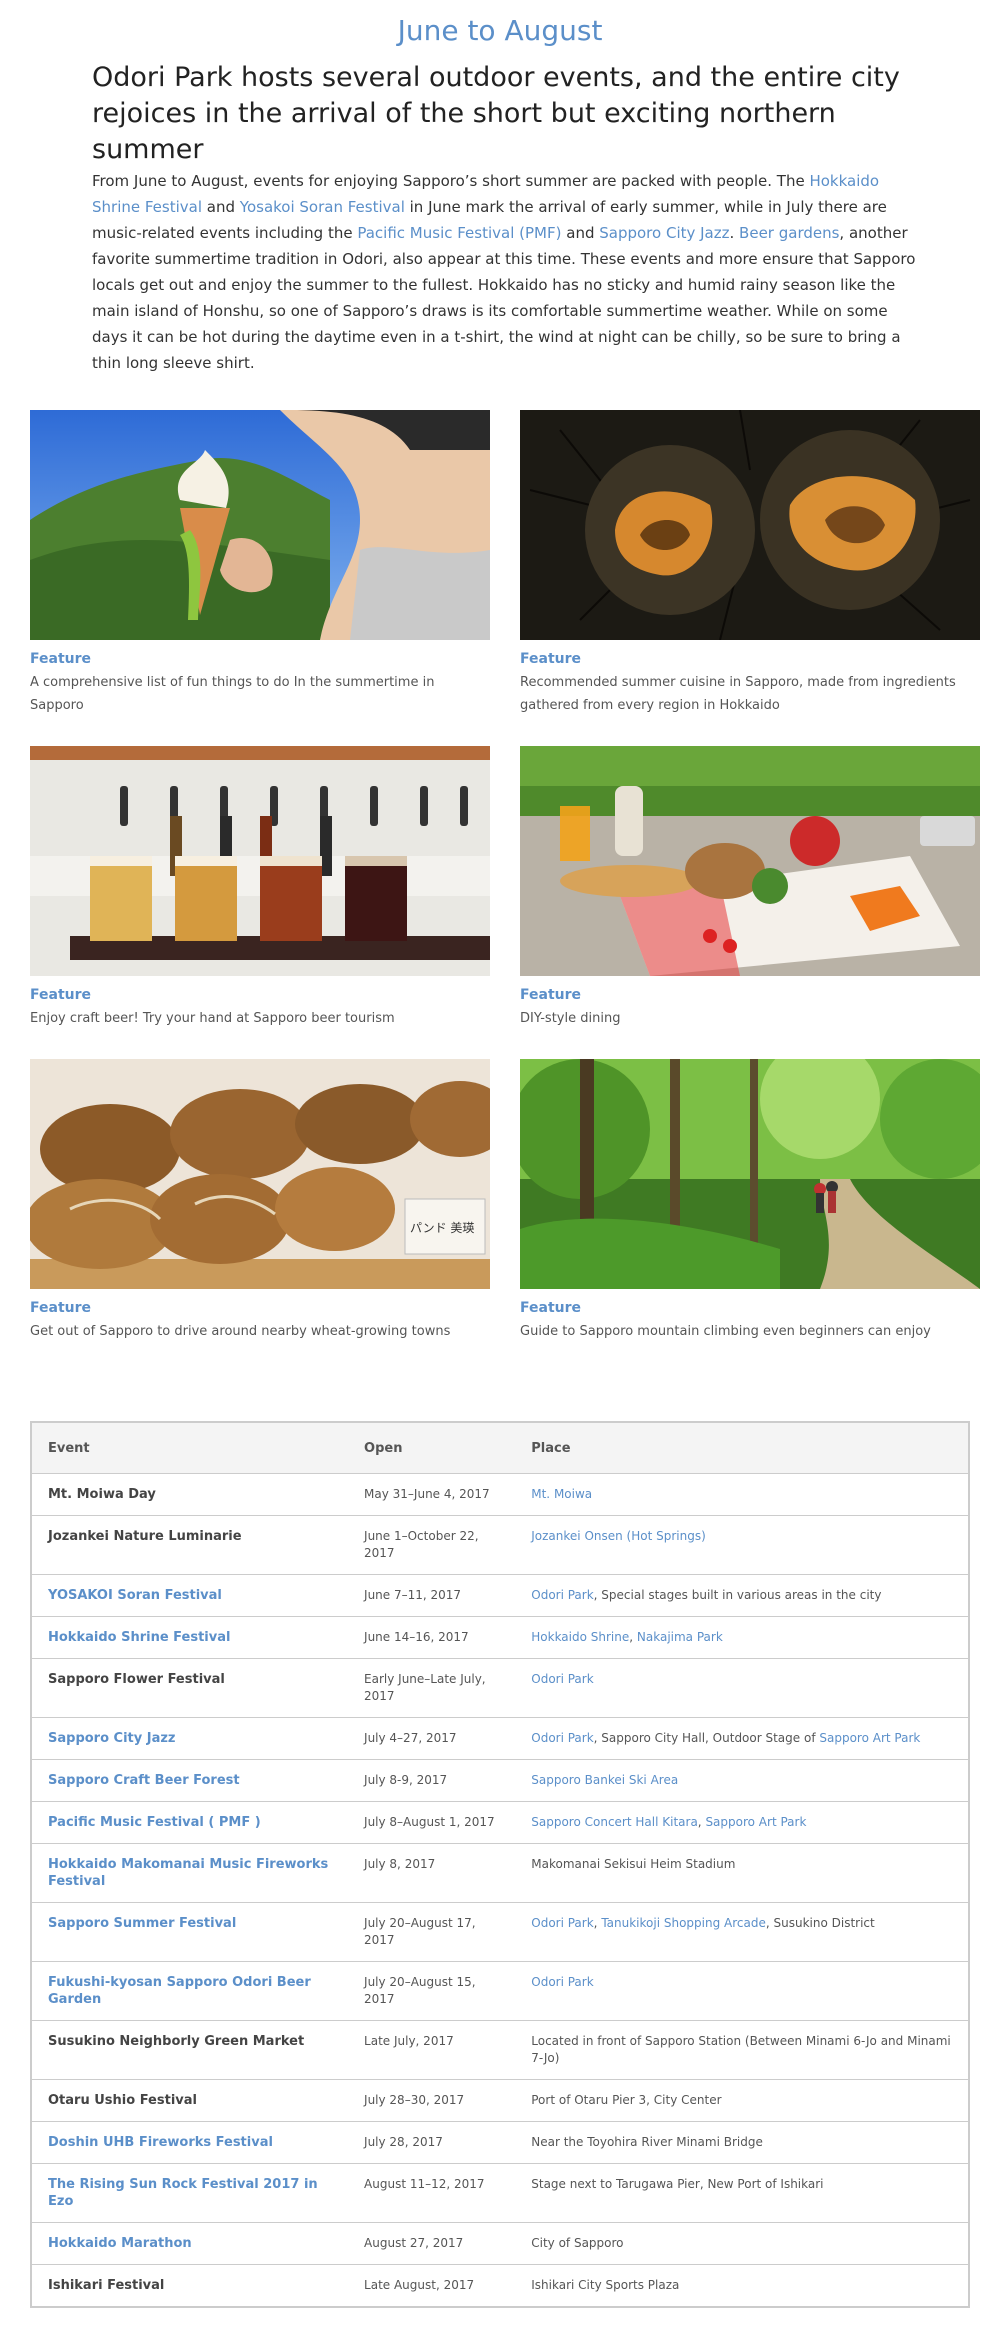  I want to click on event-place: Odori Park, so click(742, 1991).